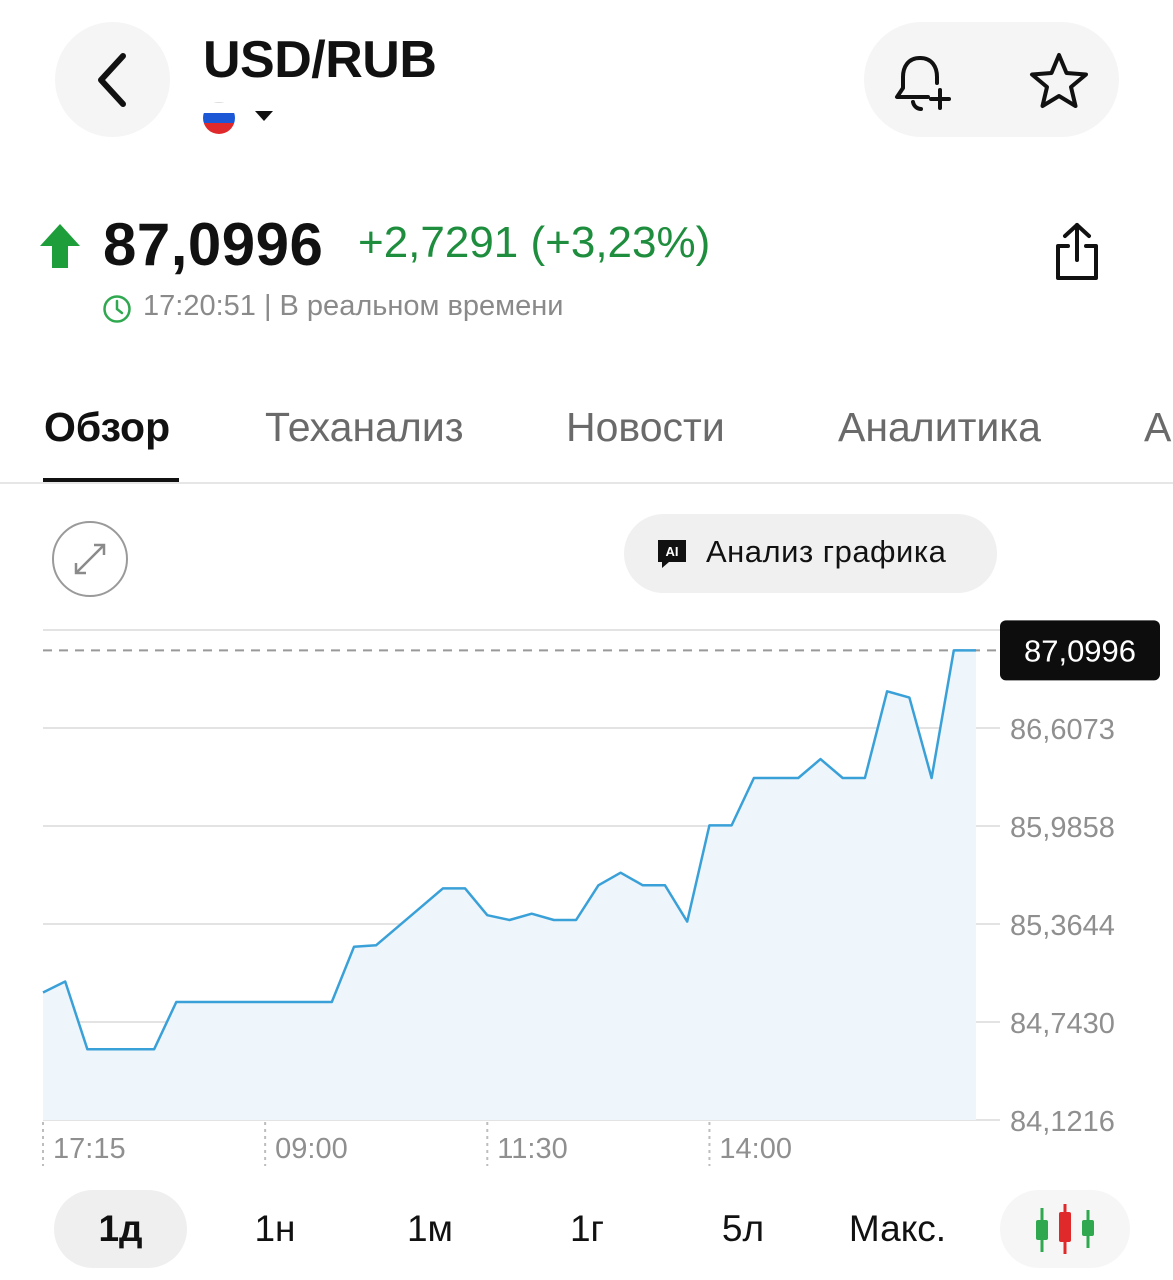  Describe the element at coordinates (264, 116) in the screenshot. I see `flag-dropdown-caret-icon` at that location.